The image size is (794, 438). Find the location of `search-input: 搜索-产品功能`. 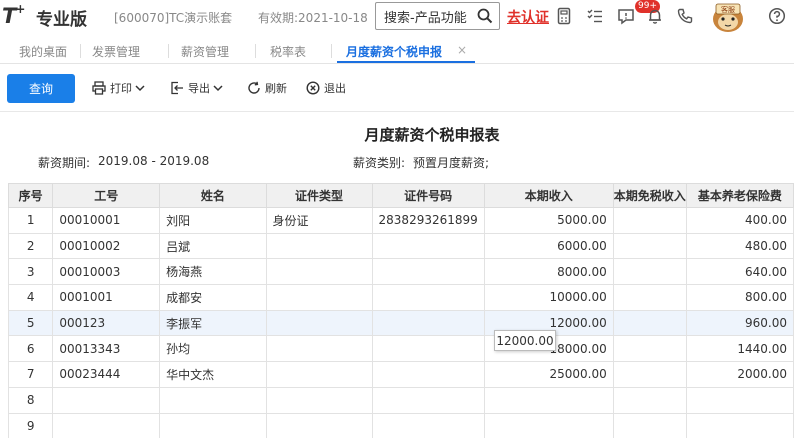

search-input: 搜索-产品功能 is located at coordinates (437, 16).